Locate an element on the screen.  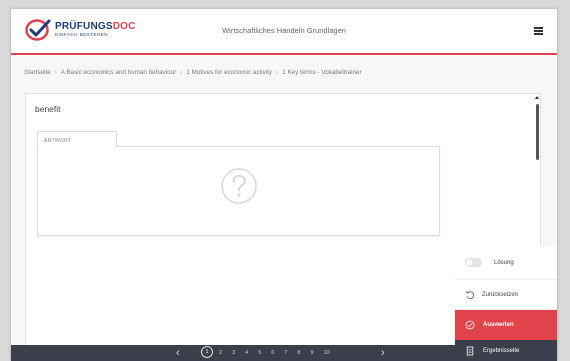
results-page-button: Ergebnisseite is located at coordinates (506, 350).